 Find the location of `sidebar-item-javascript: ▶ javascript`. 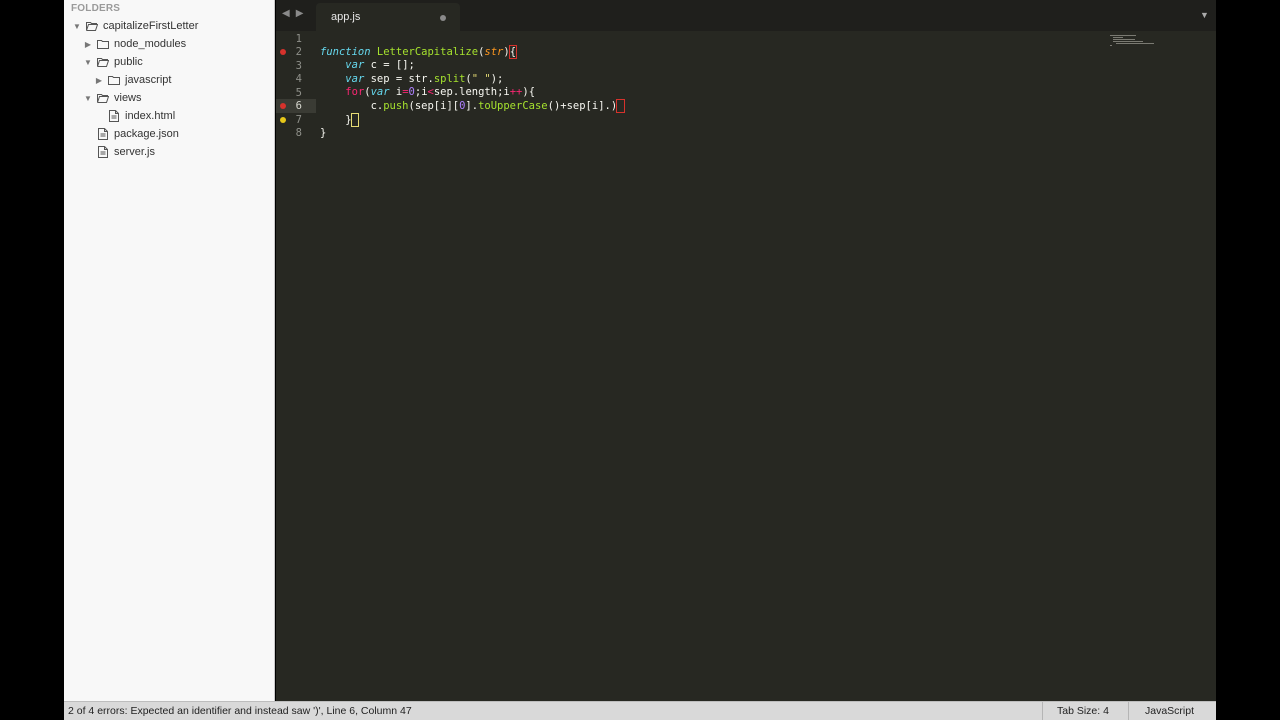

sidebar-item-javascript: ▶ javascript is located at coordinates (133, 80).